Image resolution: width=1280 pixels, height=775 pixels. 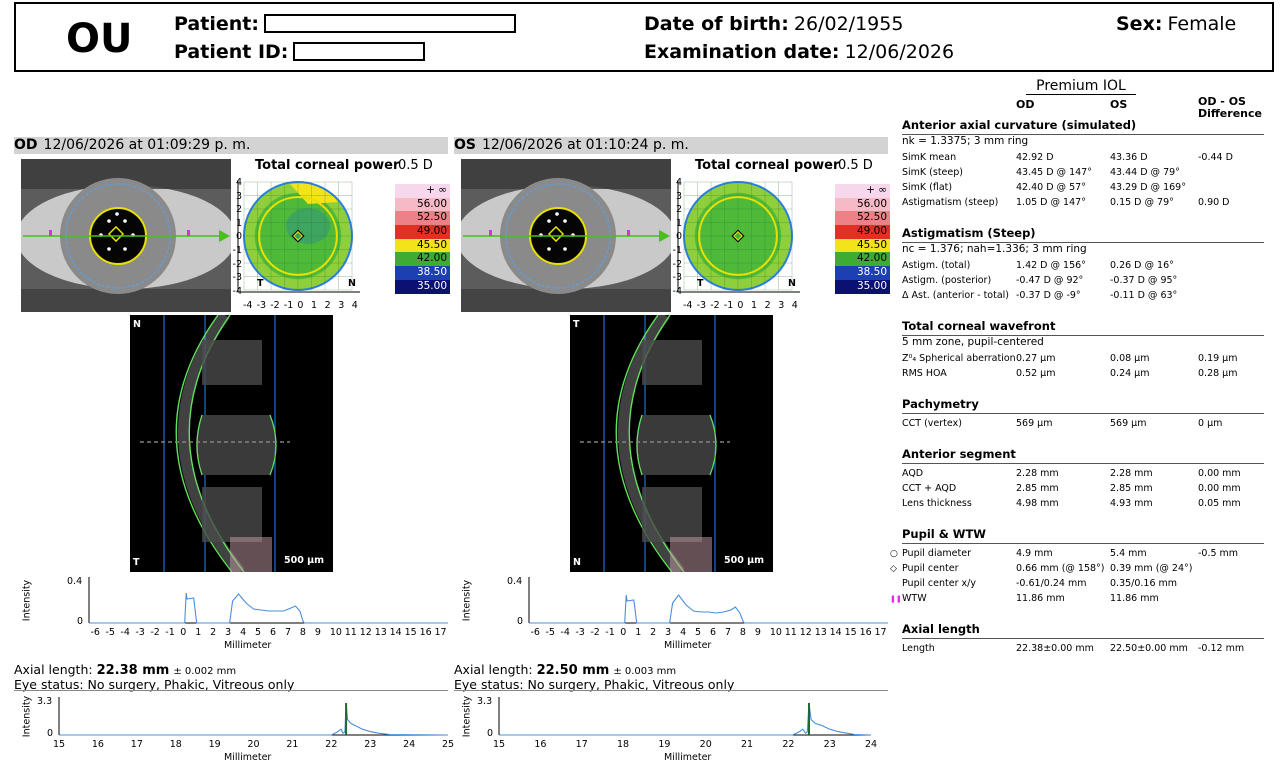 What do you see at coordinates (918, 648) in the screenshot?
I see `row-label: Length` at bounding box center [918, 648].